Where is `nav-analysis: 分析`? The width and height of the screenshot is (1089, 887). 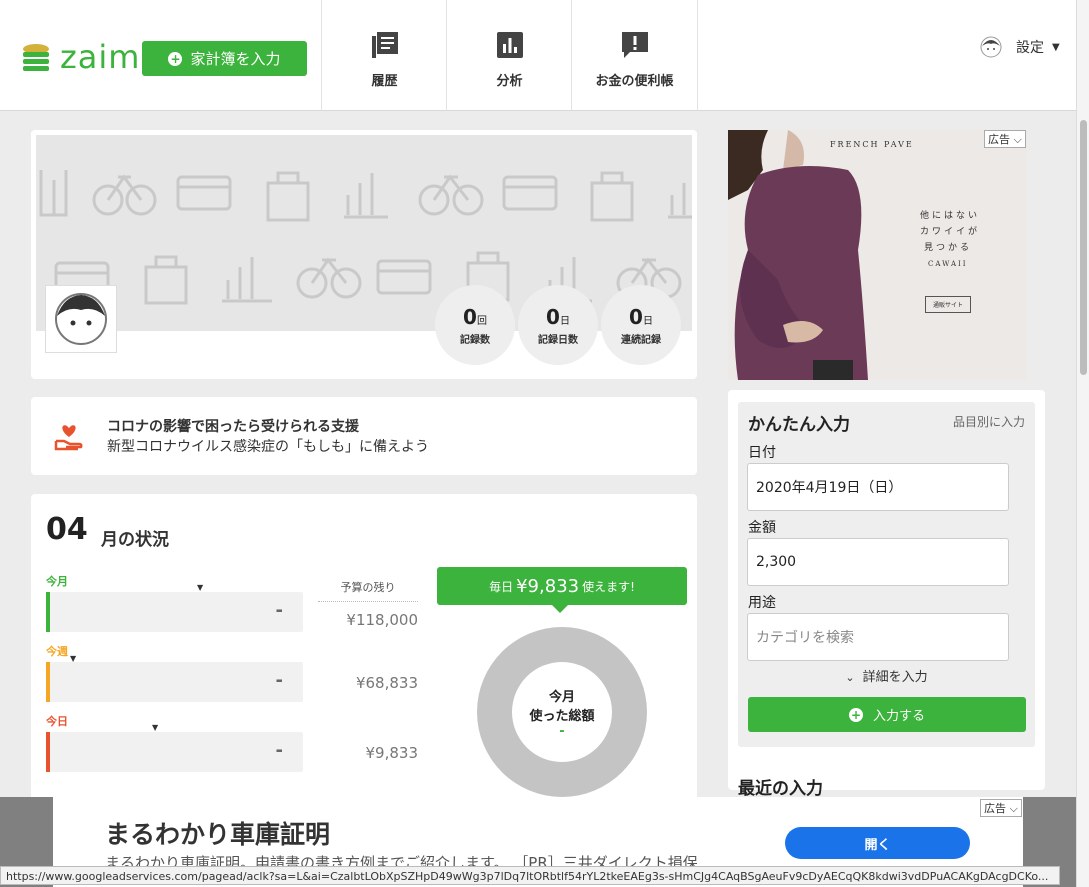 nav-analysis: 分析 is located at coordinates (509, 55).